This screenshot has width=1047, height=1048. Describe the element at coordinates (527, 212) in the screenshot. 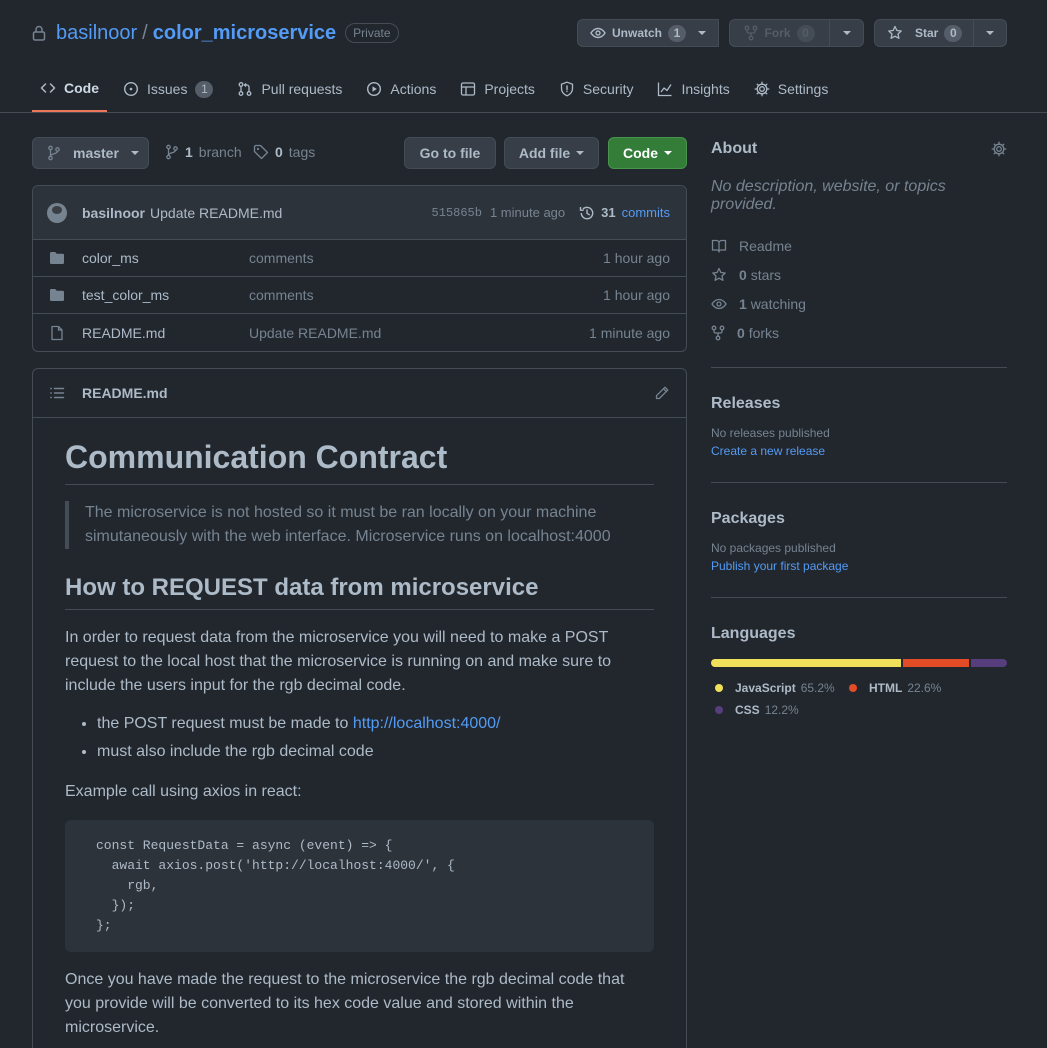

I see `commit-age: 1 minute ago` at that location.